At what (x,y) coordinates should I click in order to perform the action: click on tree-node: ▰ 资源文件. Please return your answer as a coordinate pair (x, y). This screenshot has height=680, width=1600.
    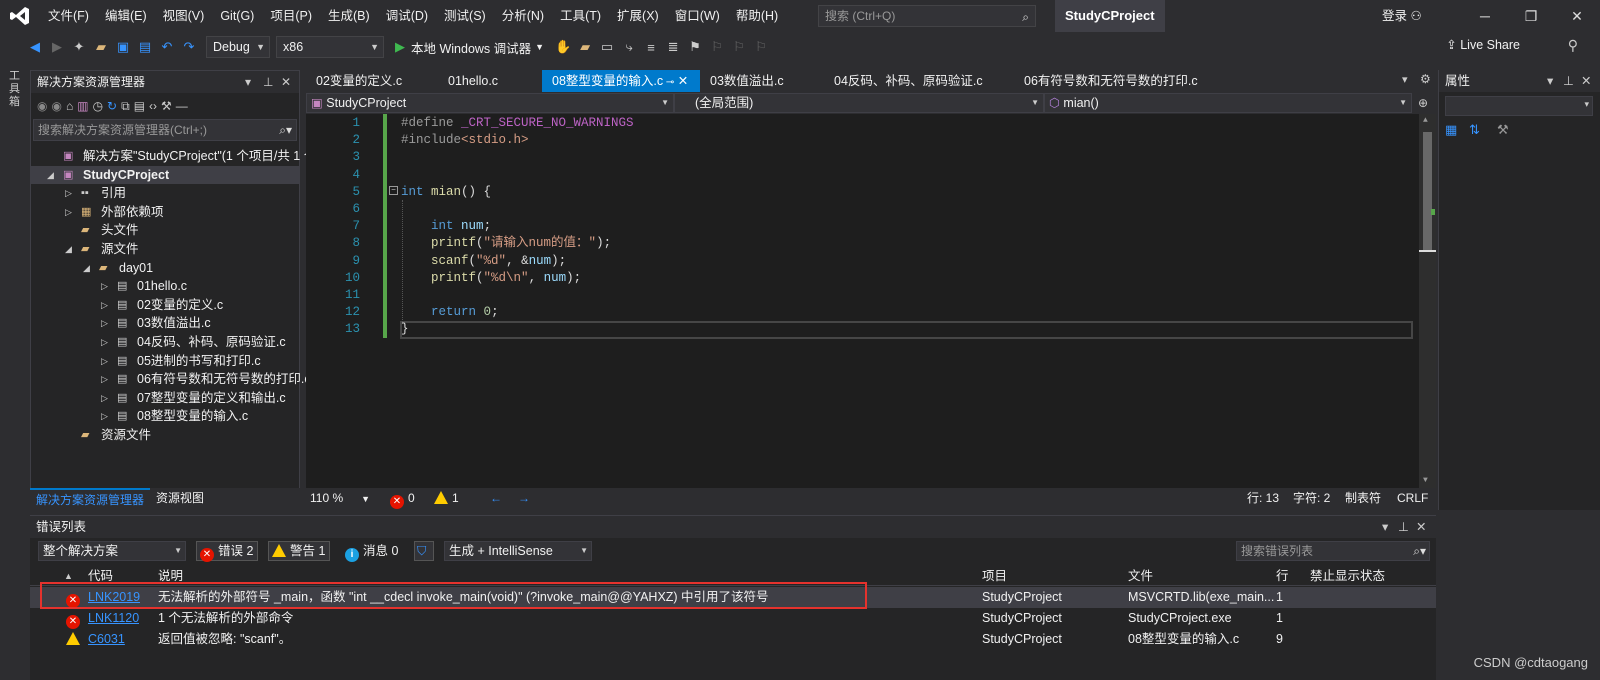
    Looking at the image, I should click on (165, 435).